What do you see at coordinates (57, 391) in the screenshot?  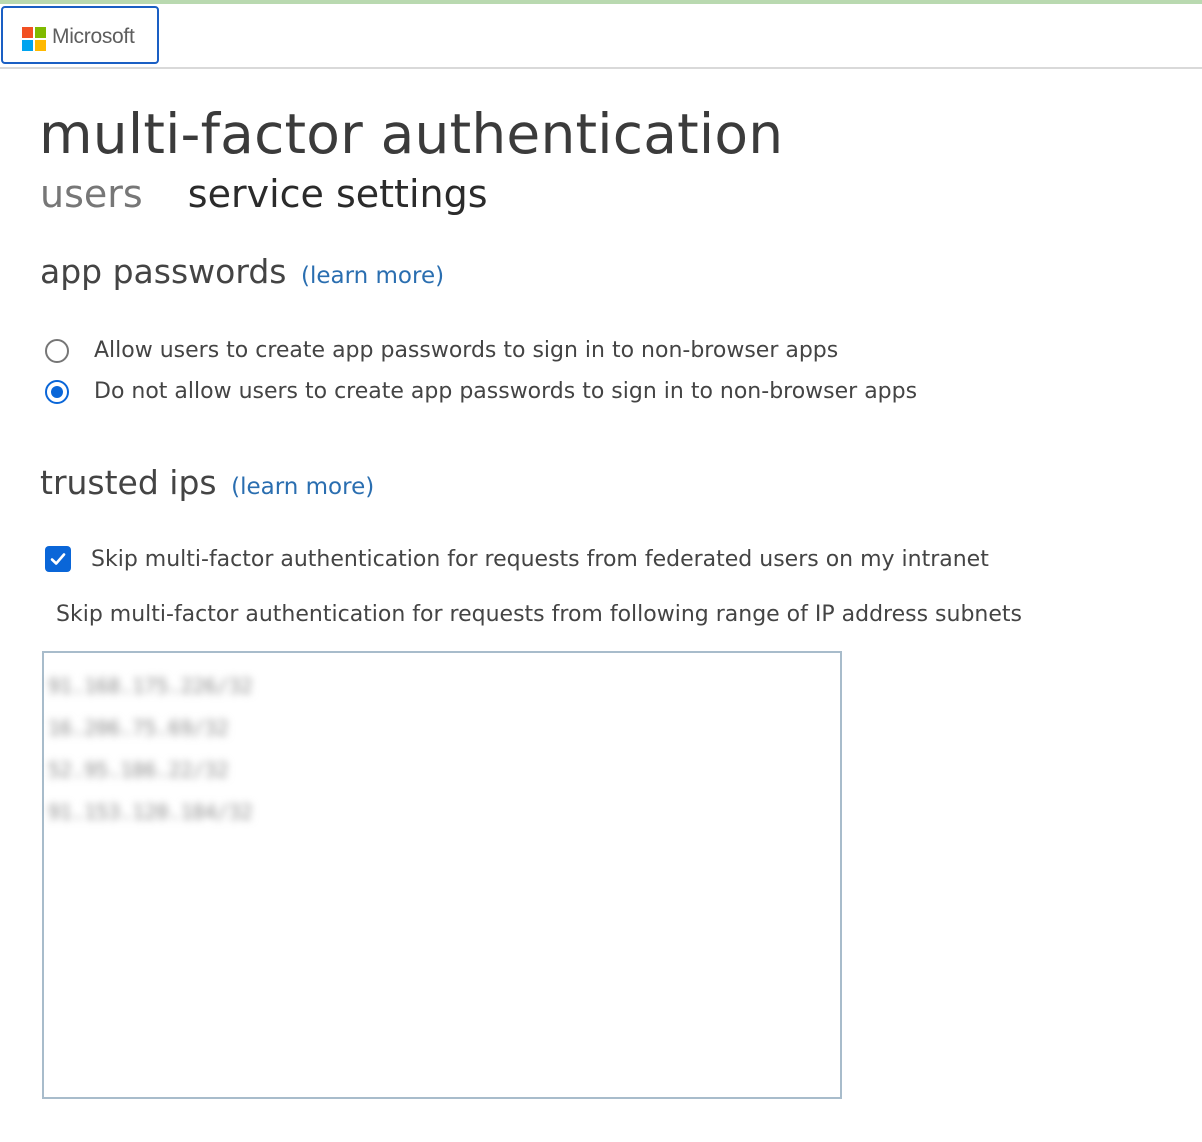 I see `disallow-app-passwords-radio` at bounding box center [57, 391].